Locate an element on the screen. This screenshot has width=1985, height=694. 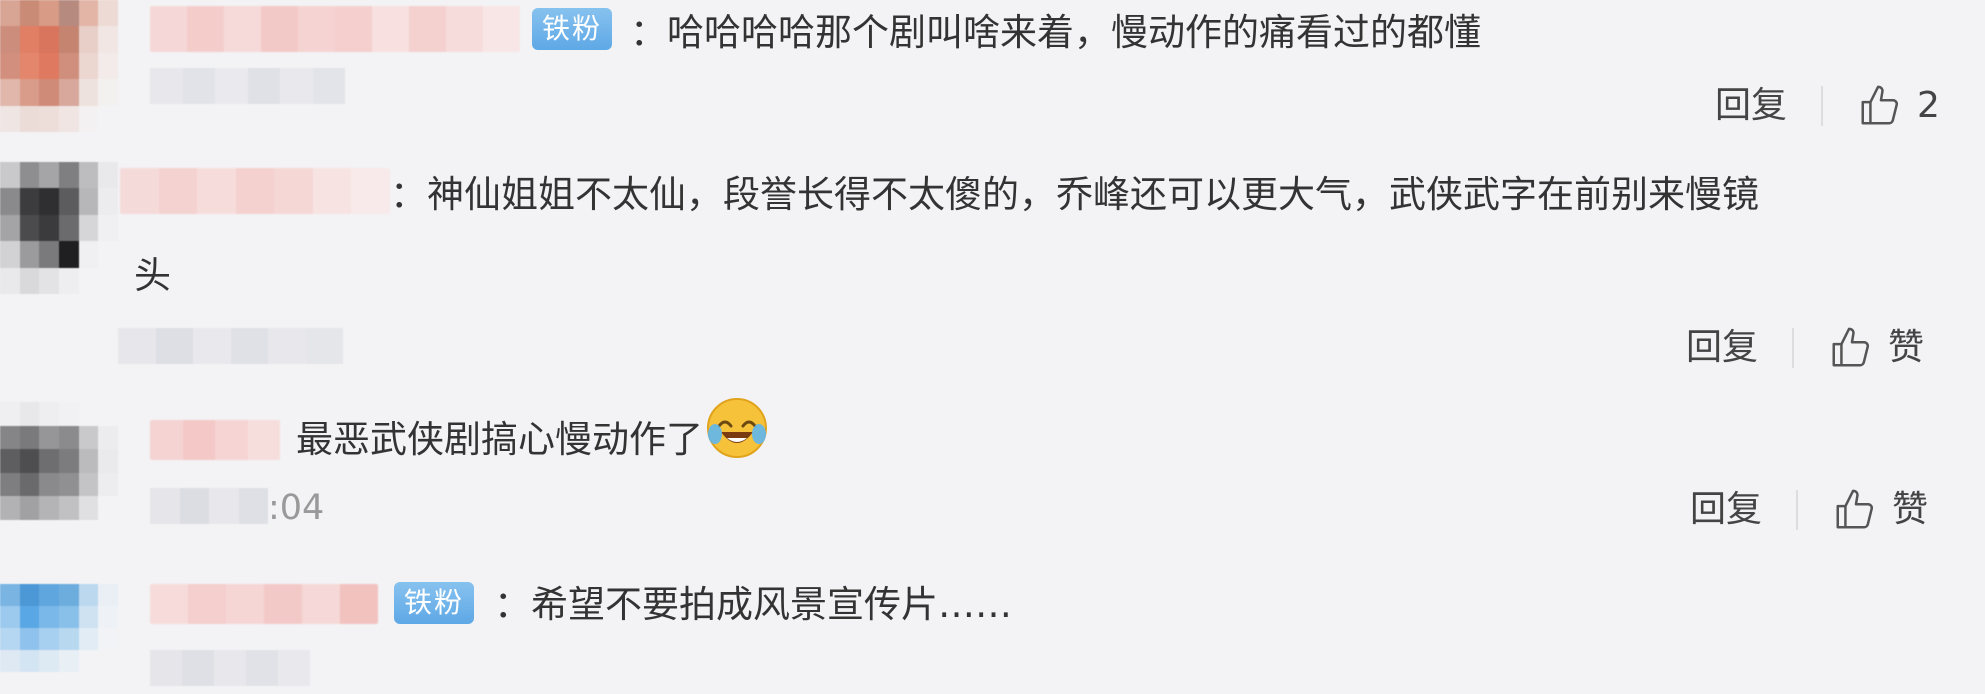
comment-text-line2: 头 is located at coordinates (152, 275).